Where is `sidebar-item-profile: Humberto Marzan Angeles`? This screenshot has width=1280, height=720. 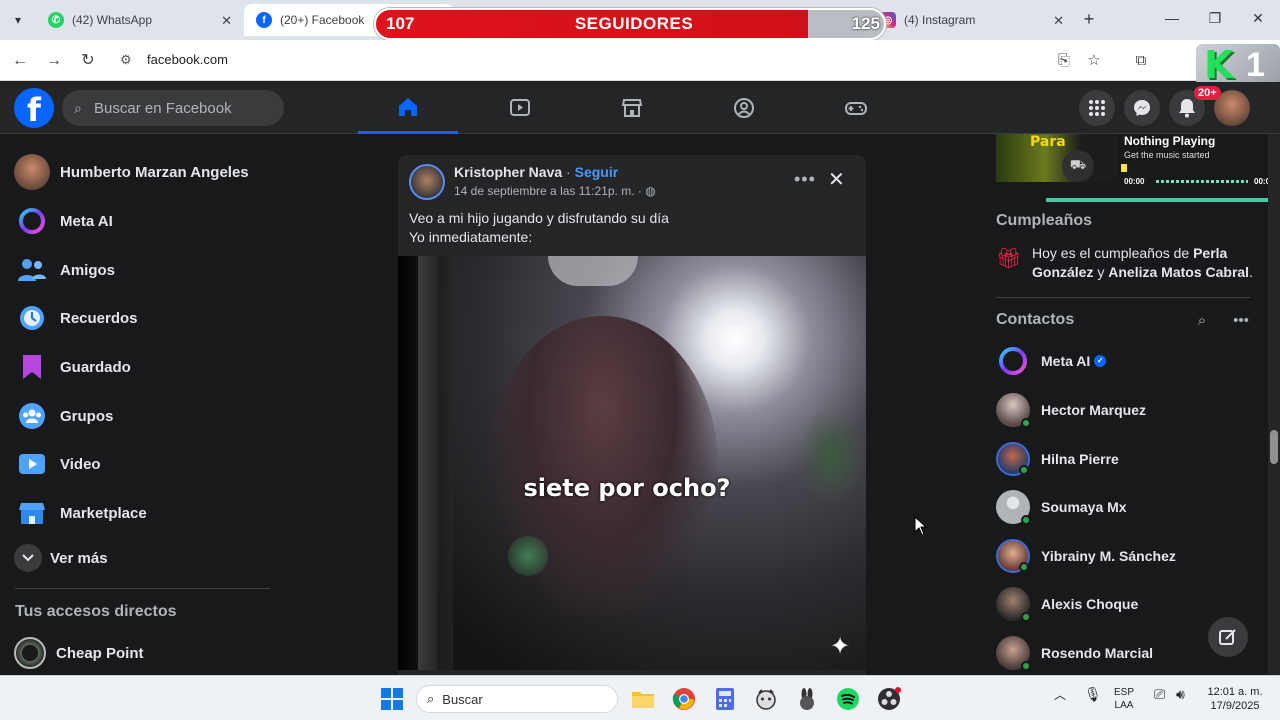 sidebar-item-profile: Humberto Marzan Angeles is located at coordinates (131, 172).